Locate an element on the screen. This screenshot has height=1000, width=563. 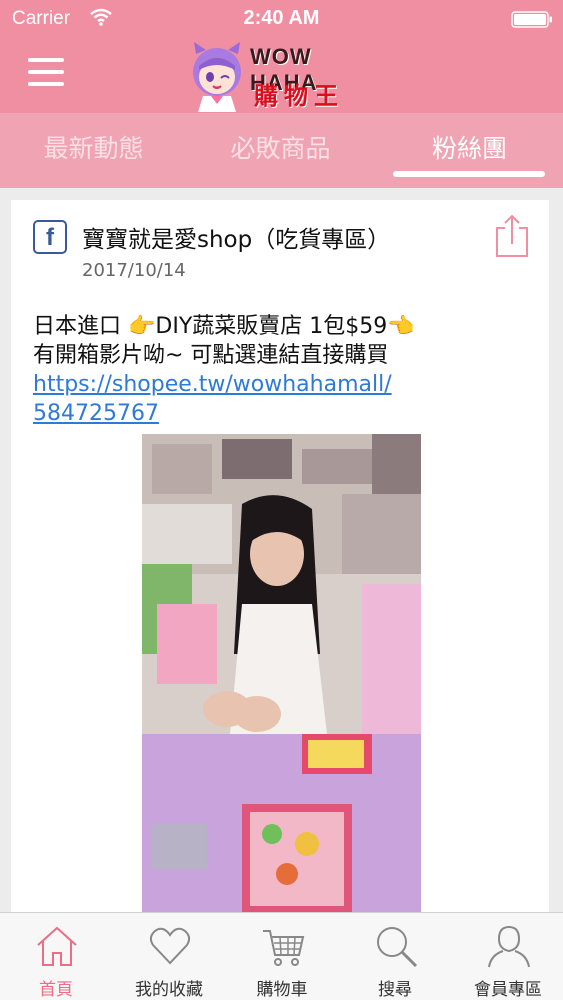
nav-cart-label: 購物車 is located at coordinates (282, 990).